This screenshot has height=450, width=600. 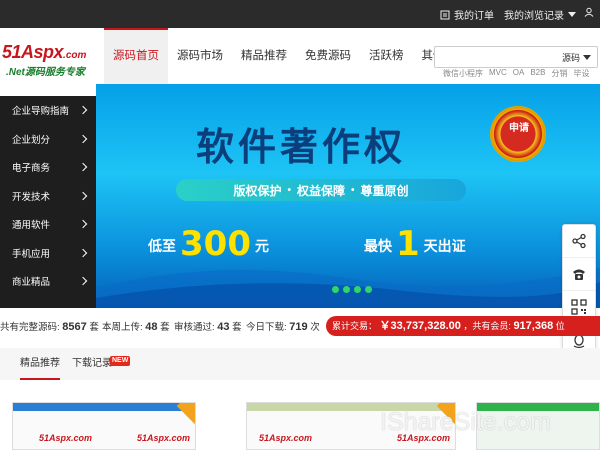 What do you see at coordinates (75, 55) in the screenshot?
I see `logo-domain: .com` at bounding box center [75, 55].